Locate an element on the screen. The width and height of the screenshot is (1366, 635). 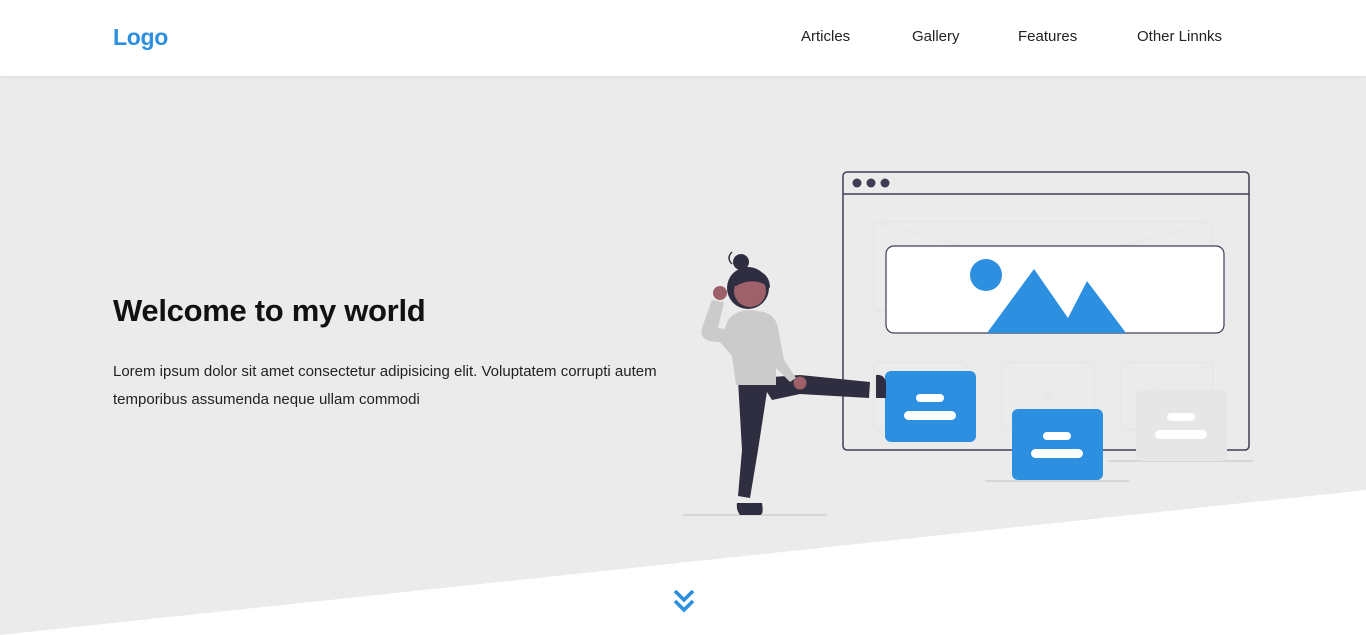
nav-link-other-links: Other Linnks is located at coordinates (1179, 36).